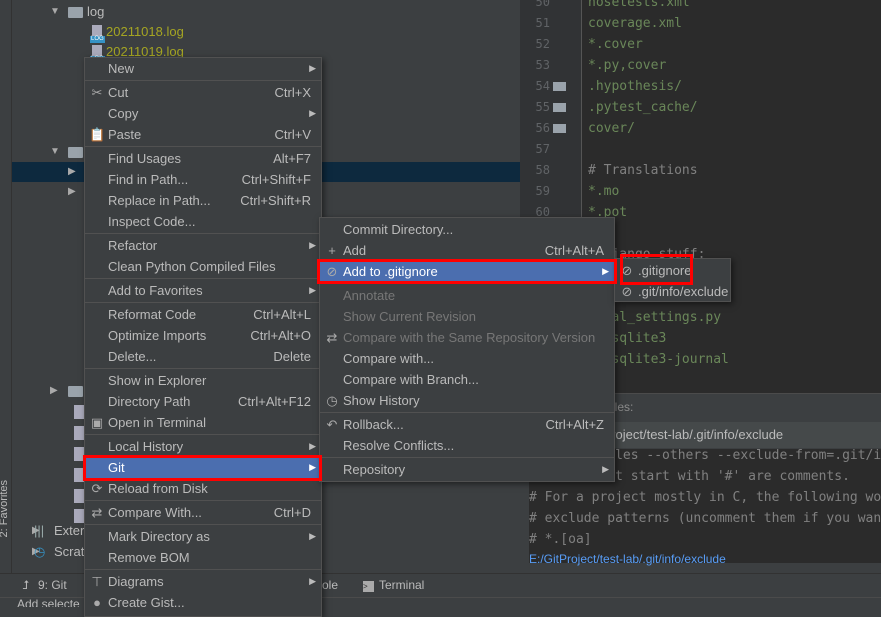 Image resolution: width=881 pixels, height=617 pixels. Describe the element at coordinates (203, 134) in the screenshot. I see `menu-item-paste: 📋 Paste Ctrl+V` at that location.